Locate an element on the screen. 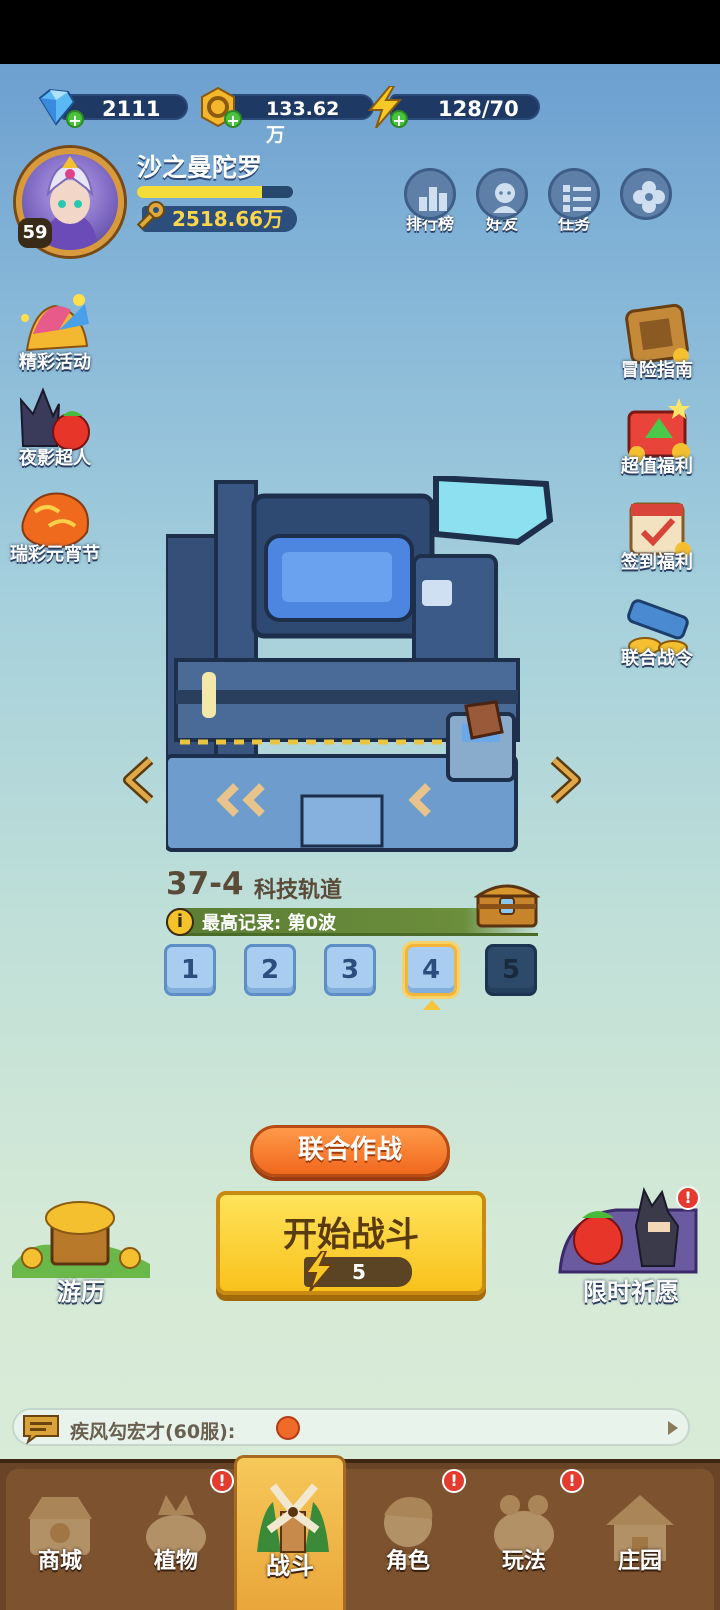 The image size is (720, 1610). emoji-icon is located at coordinates (288, 1428).